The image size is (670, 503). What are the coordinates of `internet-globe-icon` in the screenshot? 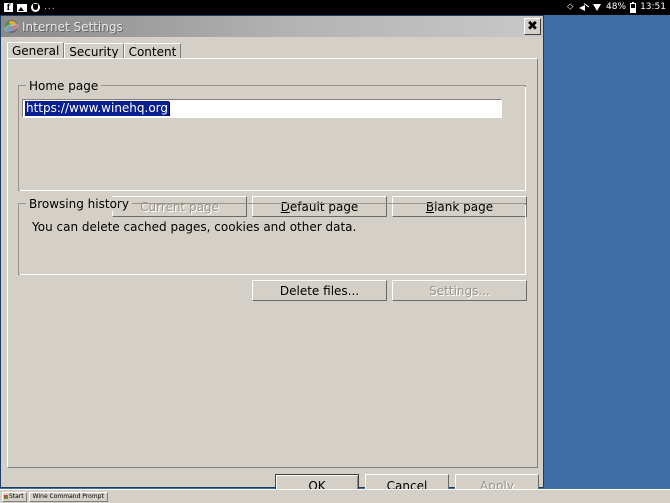 It's located at (11, 26).